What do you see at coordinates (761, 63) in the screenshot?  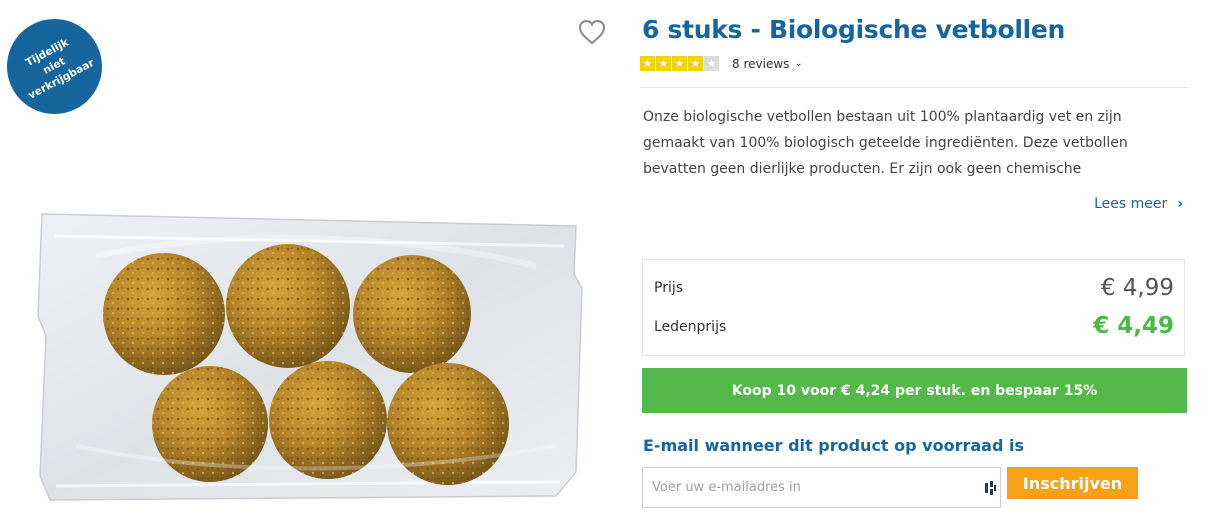 I see `reviews-count: 8 reviews` at bounding box center [761, 63].